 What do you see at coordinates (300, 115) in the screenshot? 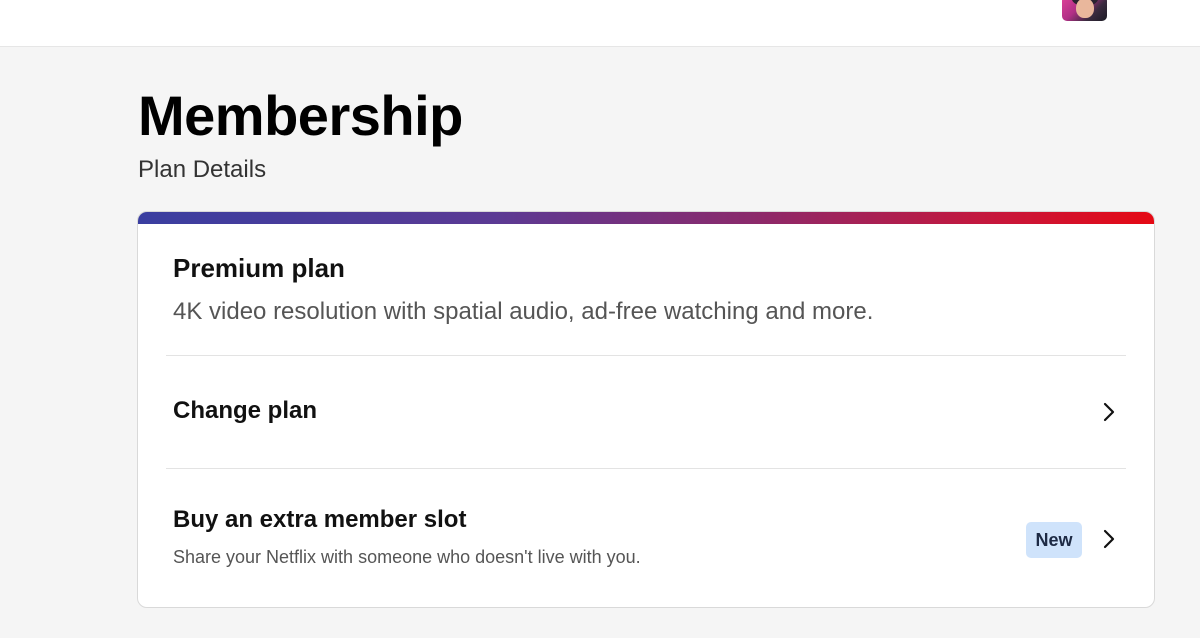
I see `page-title: Membership` at bounding box center [300, 115].